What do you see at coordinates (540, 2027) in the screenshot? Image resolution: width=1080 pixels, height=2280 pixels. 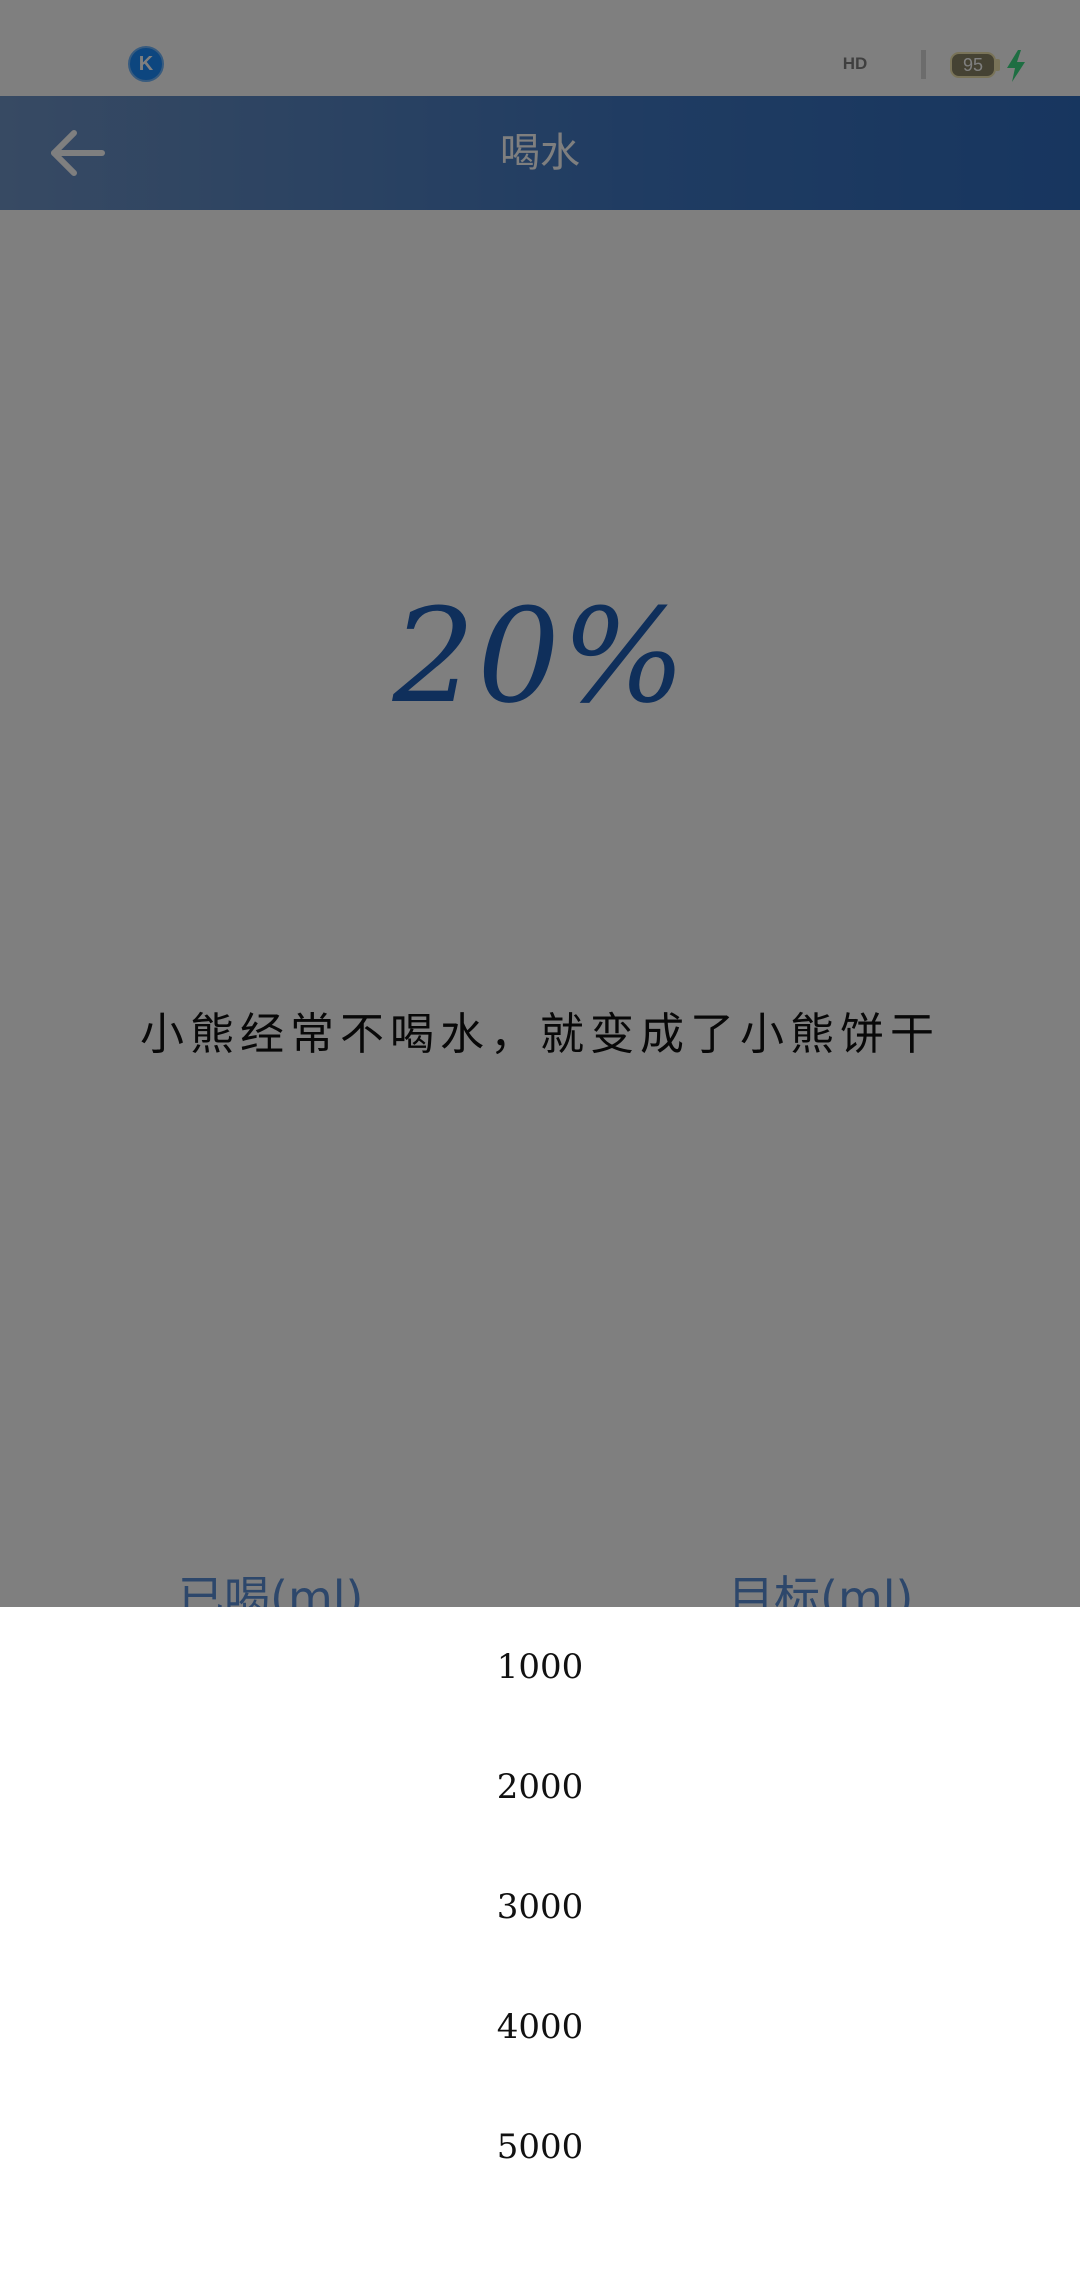 I see `picker-option-4000: 4000` at bounding box center [540, 2027].